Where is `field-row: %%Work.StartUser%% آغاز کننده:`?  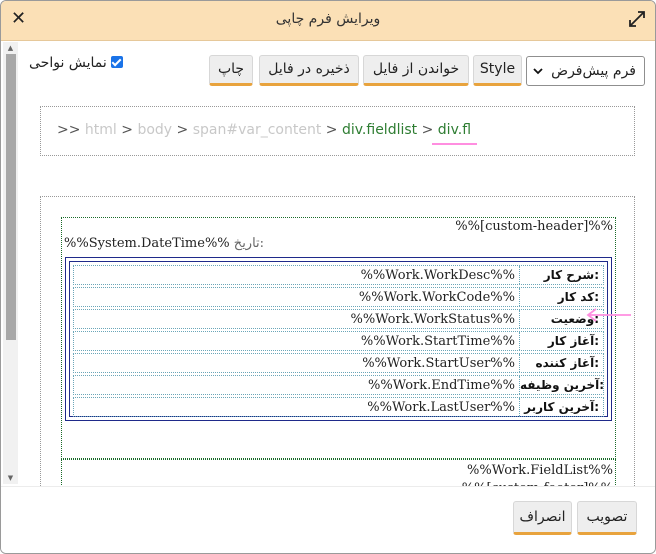 field-row: %%Work.StartUser%% آغاز کننده: is located at coordinates (338, 363).